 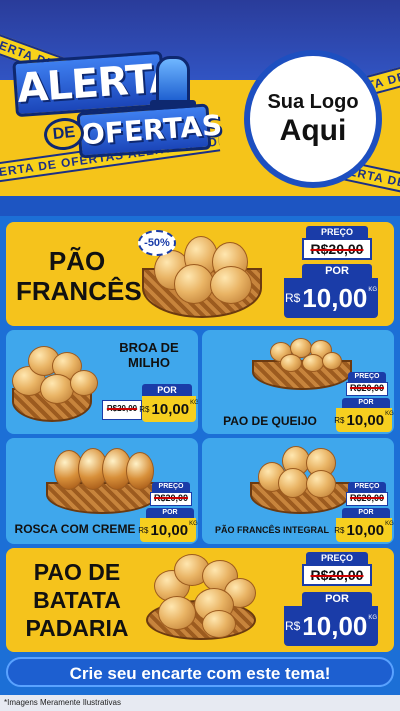 I want to click on cta-banner: Crie seu encarte com este tema!, so click(x=200, y=672).